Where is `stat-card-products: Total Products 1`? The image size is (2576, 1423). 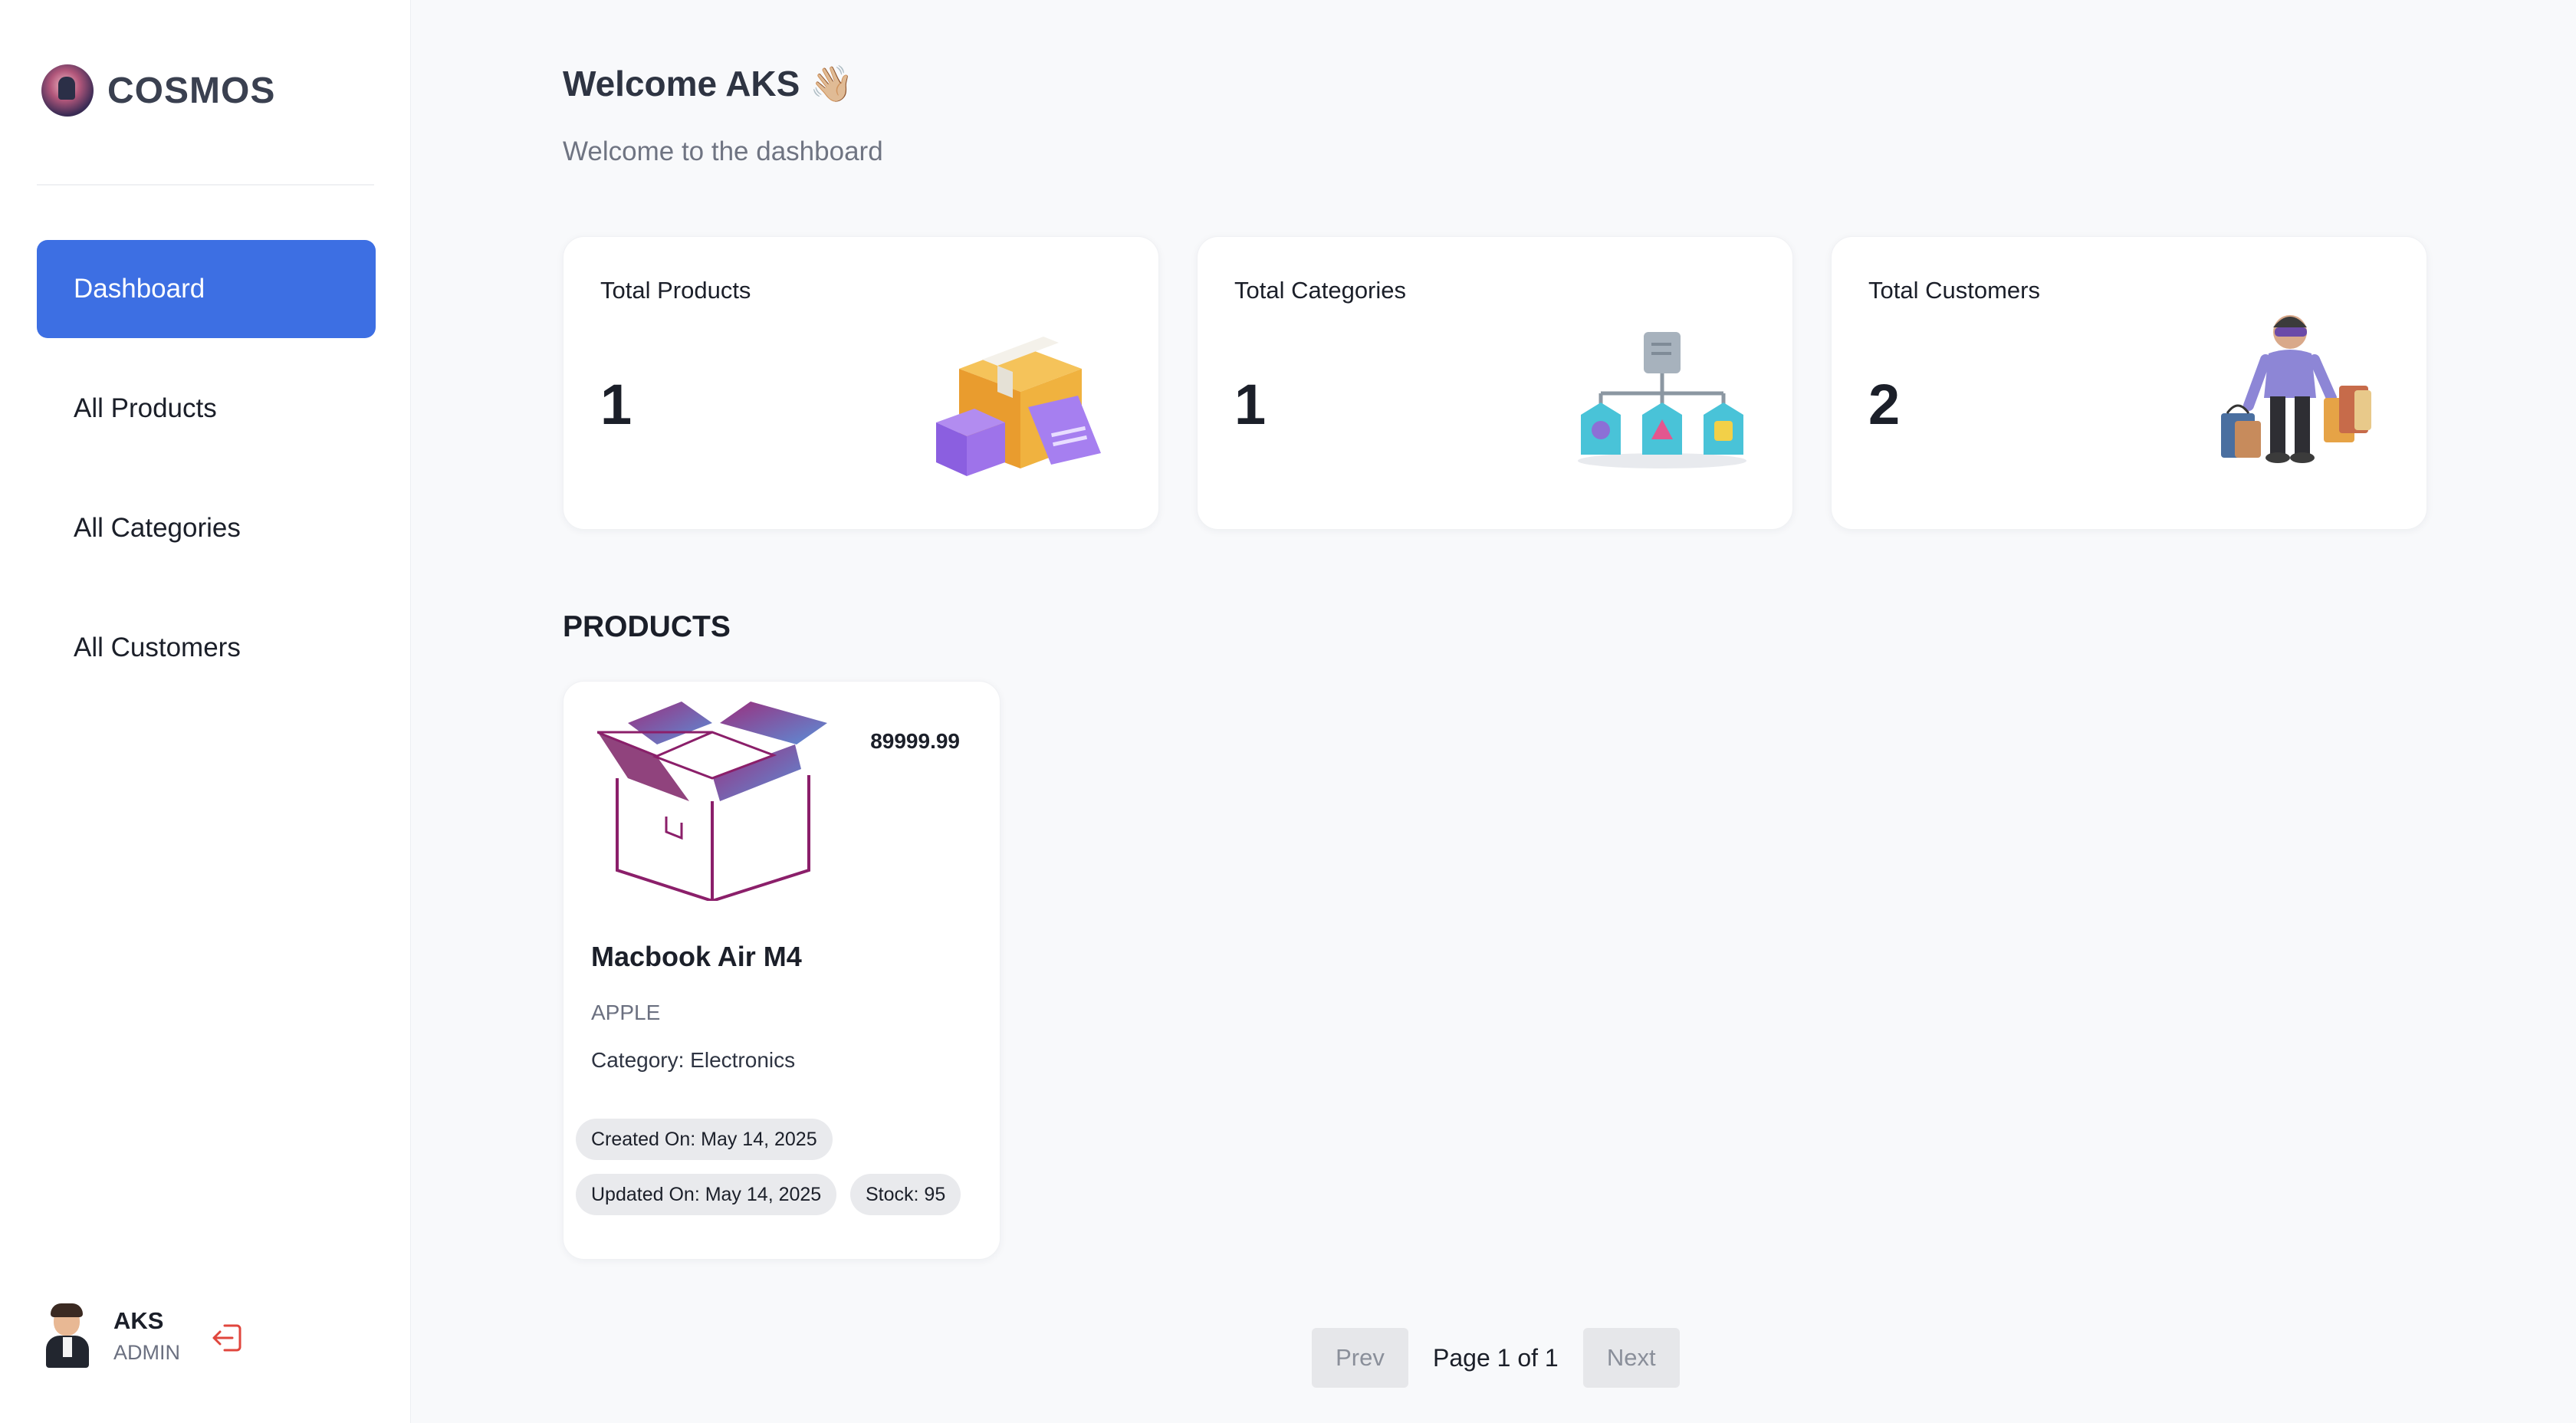
stat-card-products: Total Products 1 is located at coordinates (861, 383).